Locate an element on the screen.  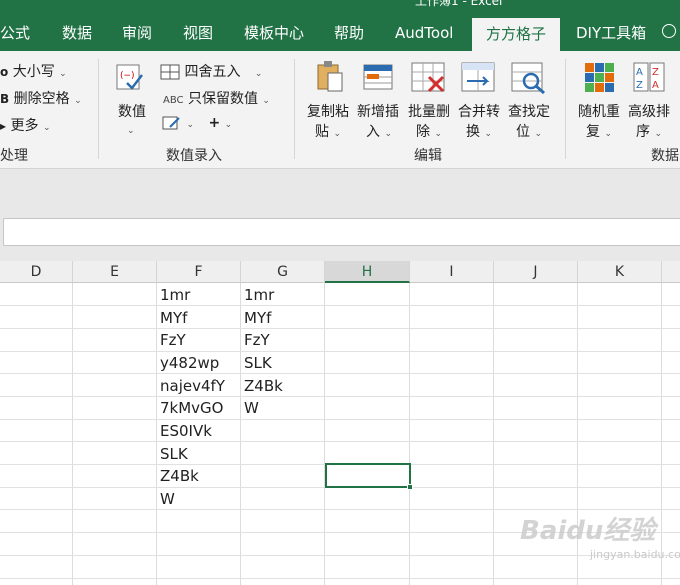
more-icon: ▸ is located at coordinates (3, 126).